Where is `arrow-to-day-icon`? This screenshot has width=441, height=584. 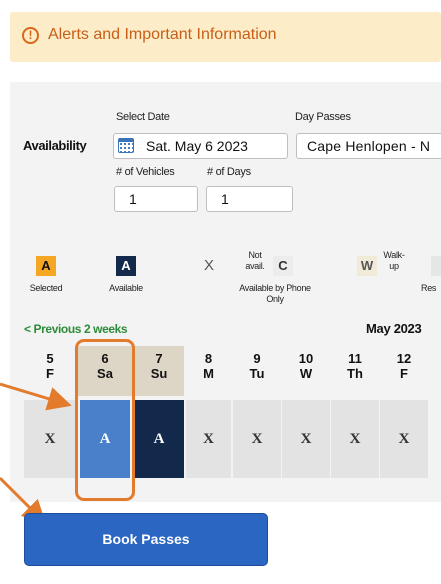
arrow-to-day-icon is located at coordinates (36, 396).